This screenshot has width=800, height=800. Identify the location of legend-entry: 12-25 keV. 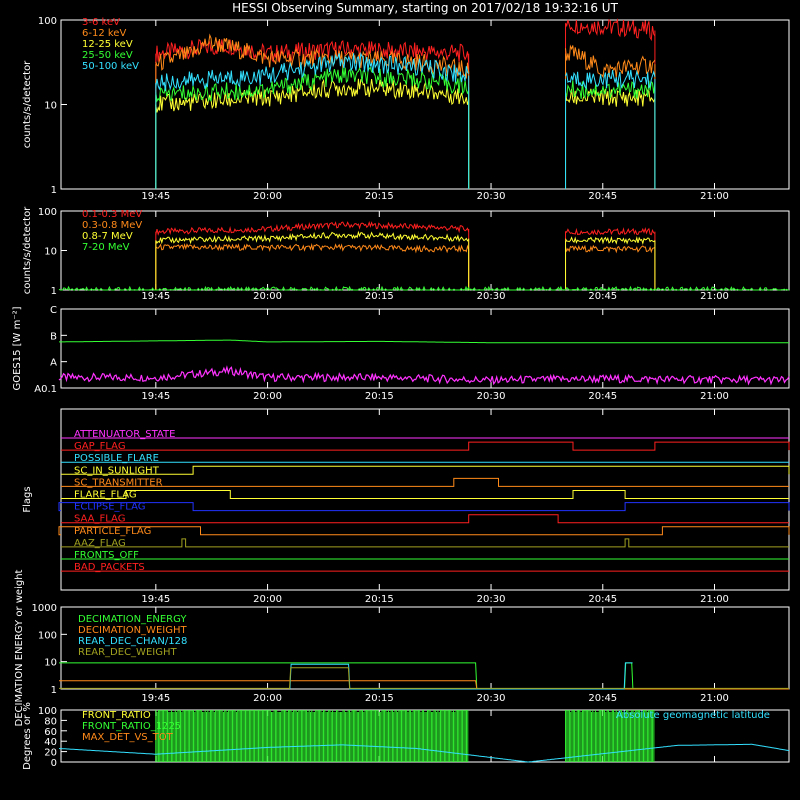
(107, 44).